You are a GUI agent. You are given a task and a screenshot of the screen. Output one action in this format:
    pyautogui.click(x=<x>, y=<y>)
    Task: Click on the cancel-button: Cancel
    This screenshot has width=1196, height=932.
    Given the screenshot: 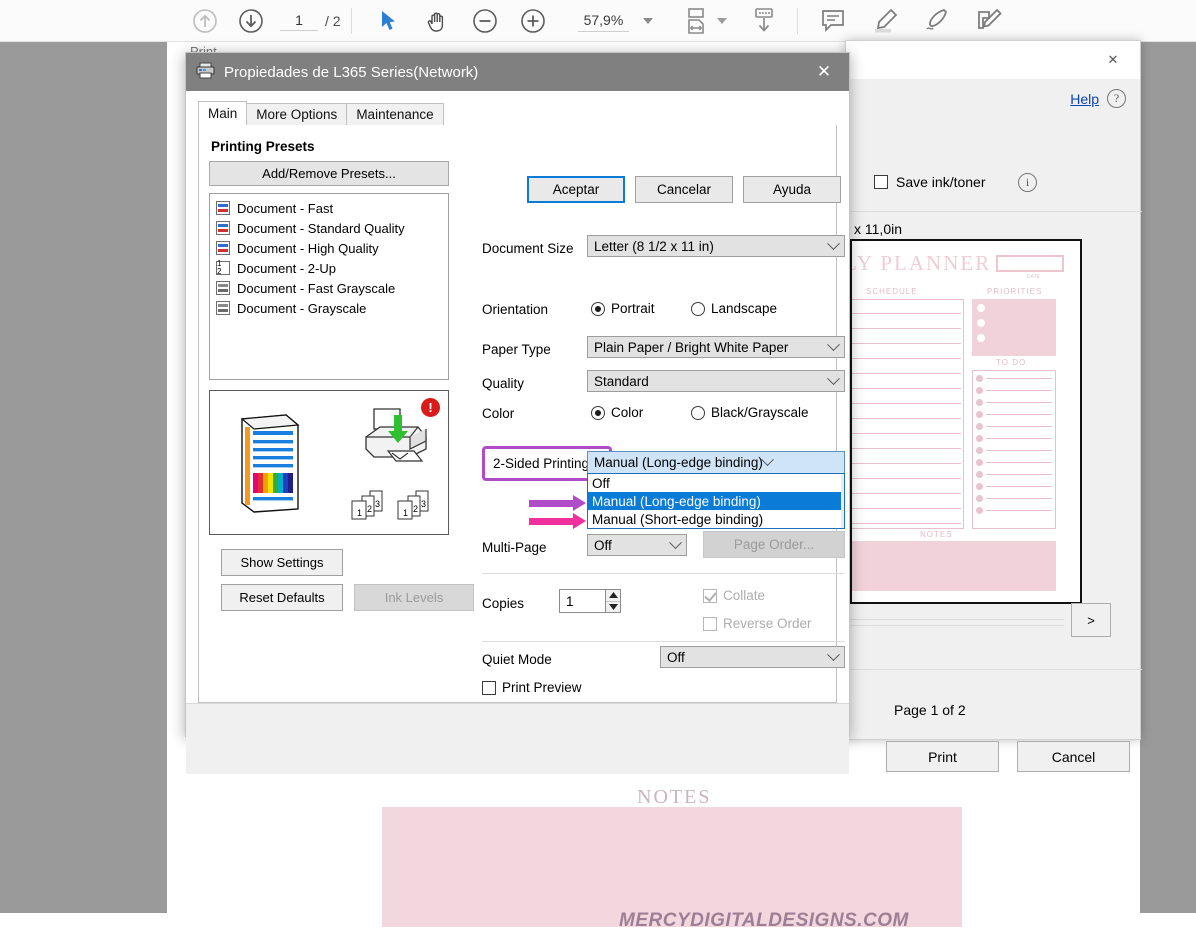 What is the action you would take?
    pyautogui.click(x=1073, y=756)
    